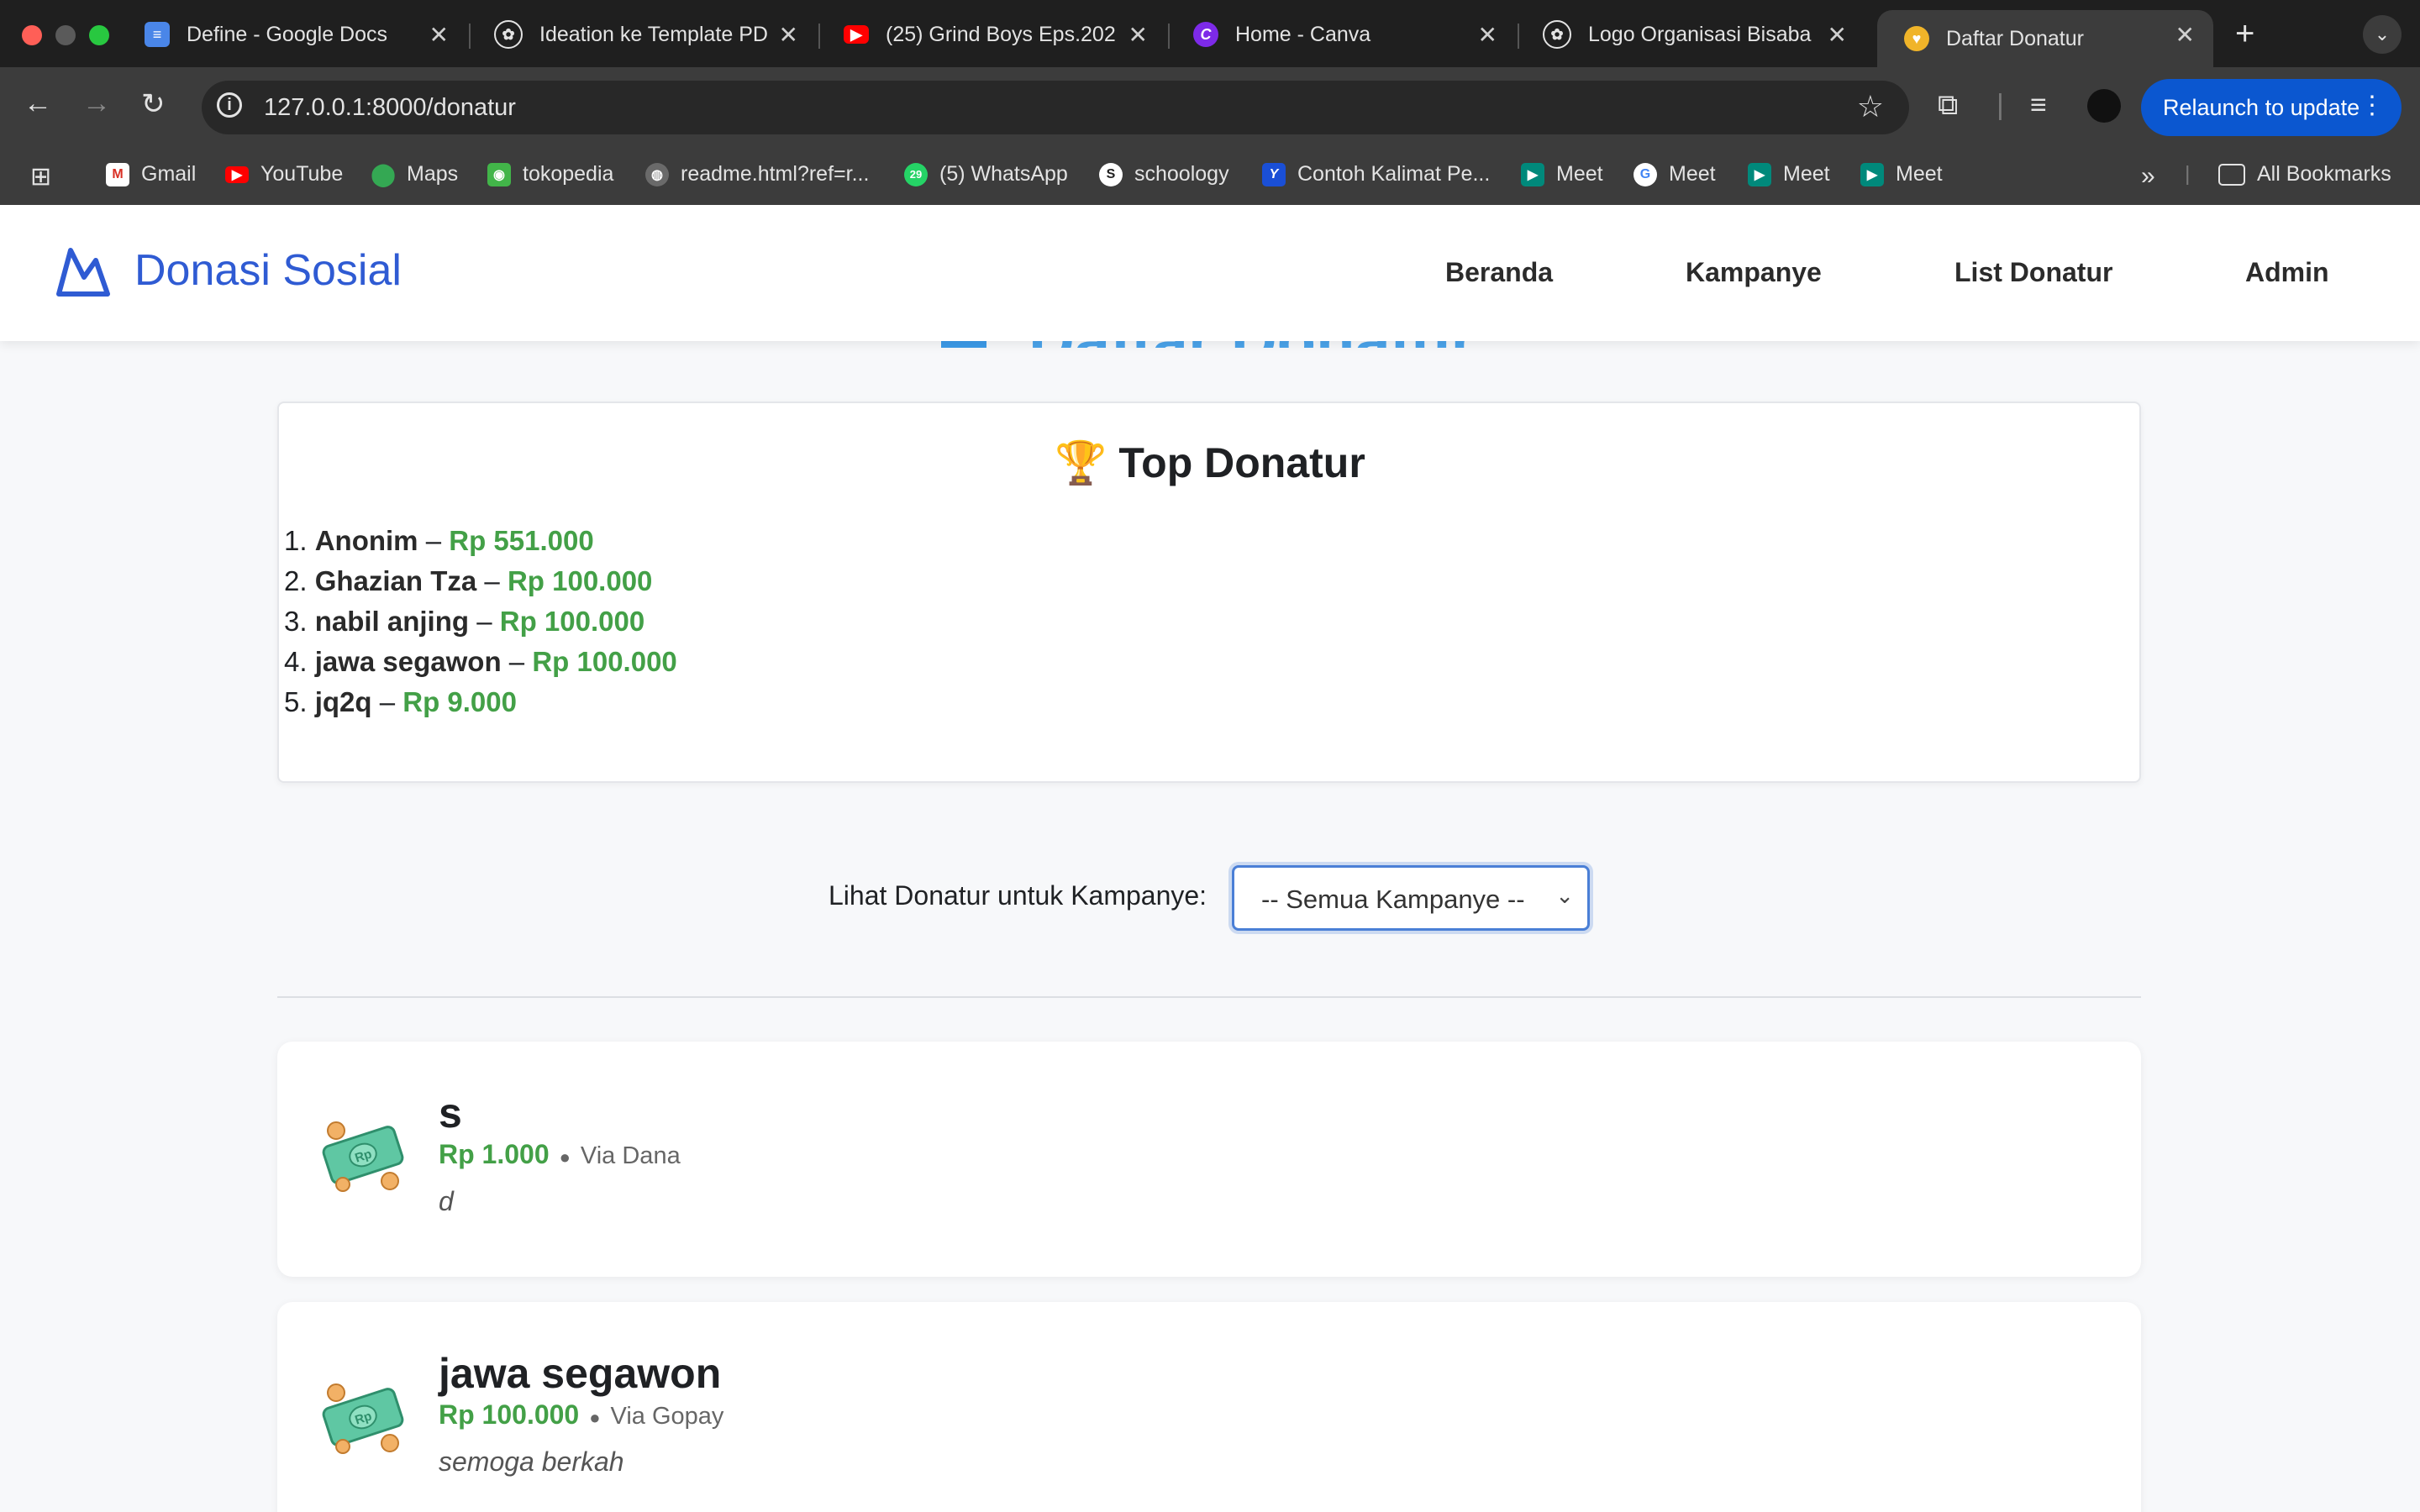  I want to click on donor-name: s, so click(450, 1113).